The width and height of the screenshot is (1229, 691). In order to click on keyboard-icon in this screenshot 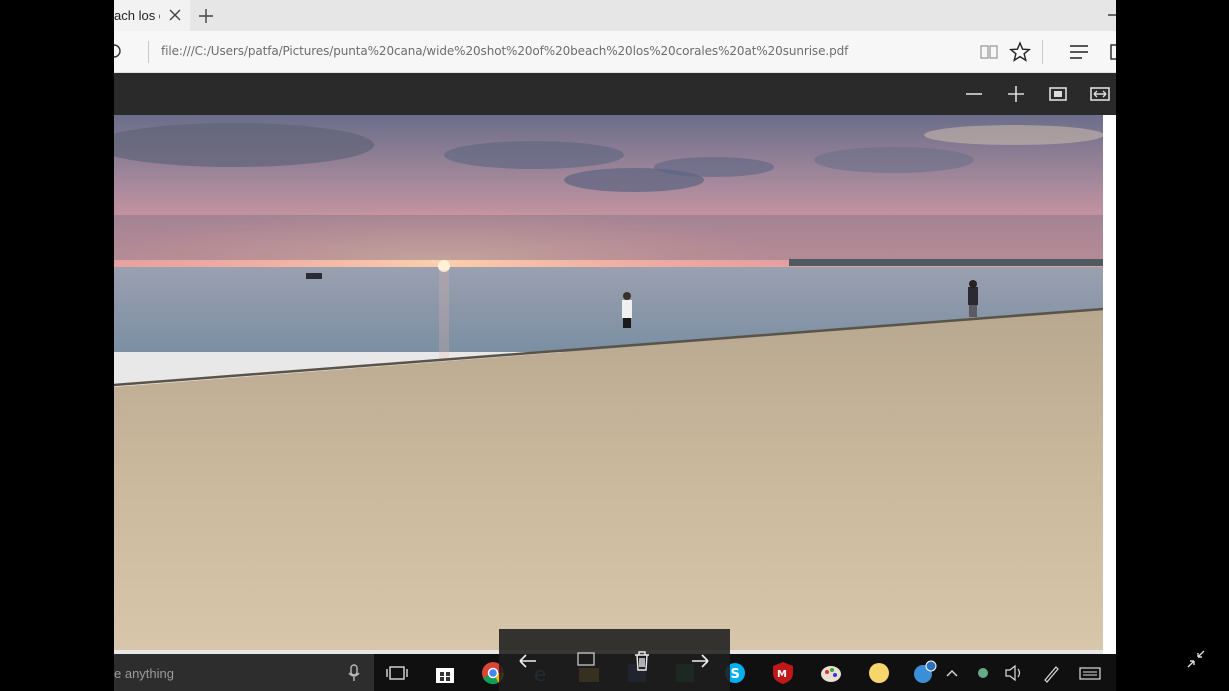, I will do `click(1090, 673)`.